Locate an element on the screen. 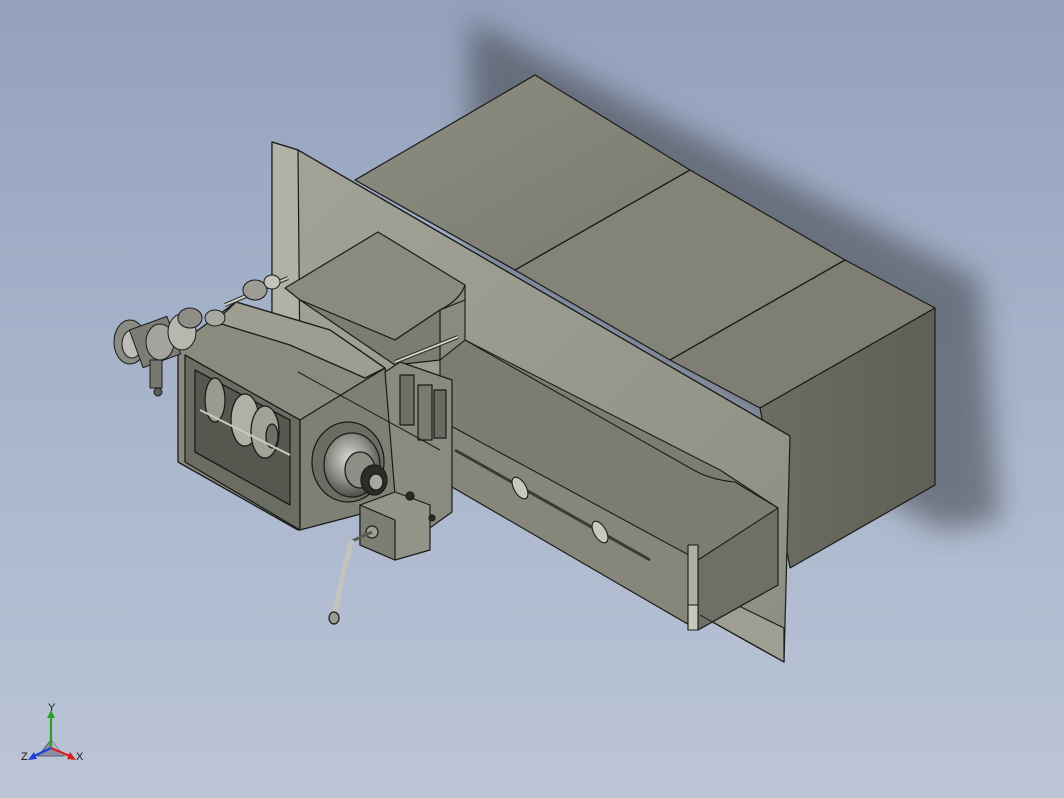  x-axis-label: X is located at coordinates (80, 757).